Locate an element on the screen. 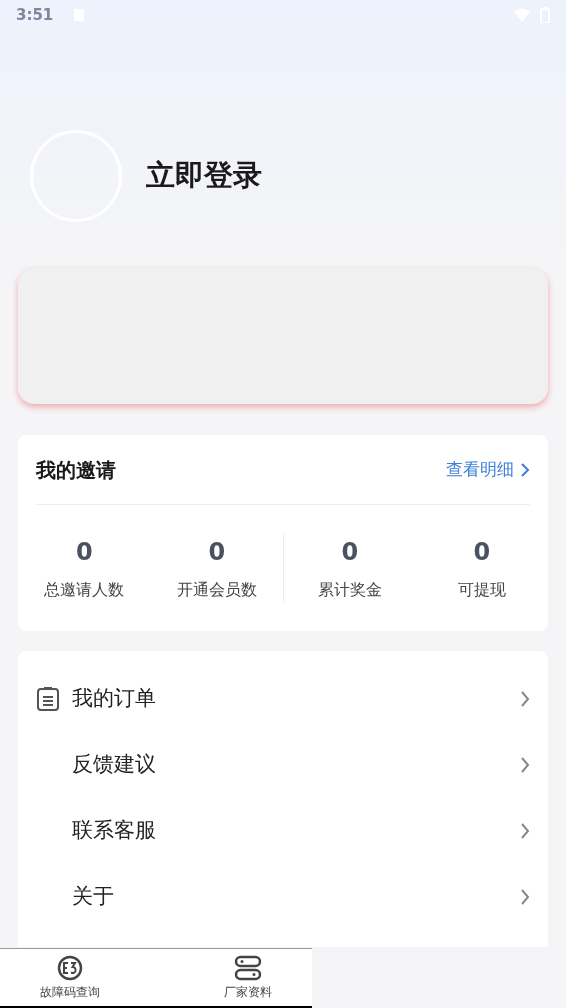  menu-item: 我的订单 is located at coordinates (283, 699).